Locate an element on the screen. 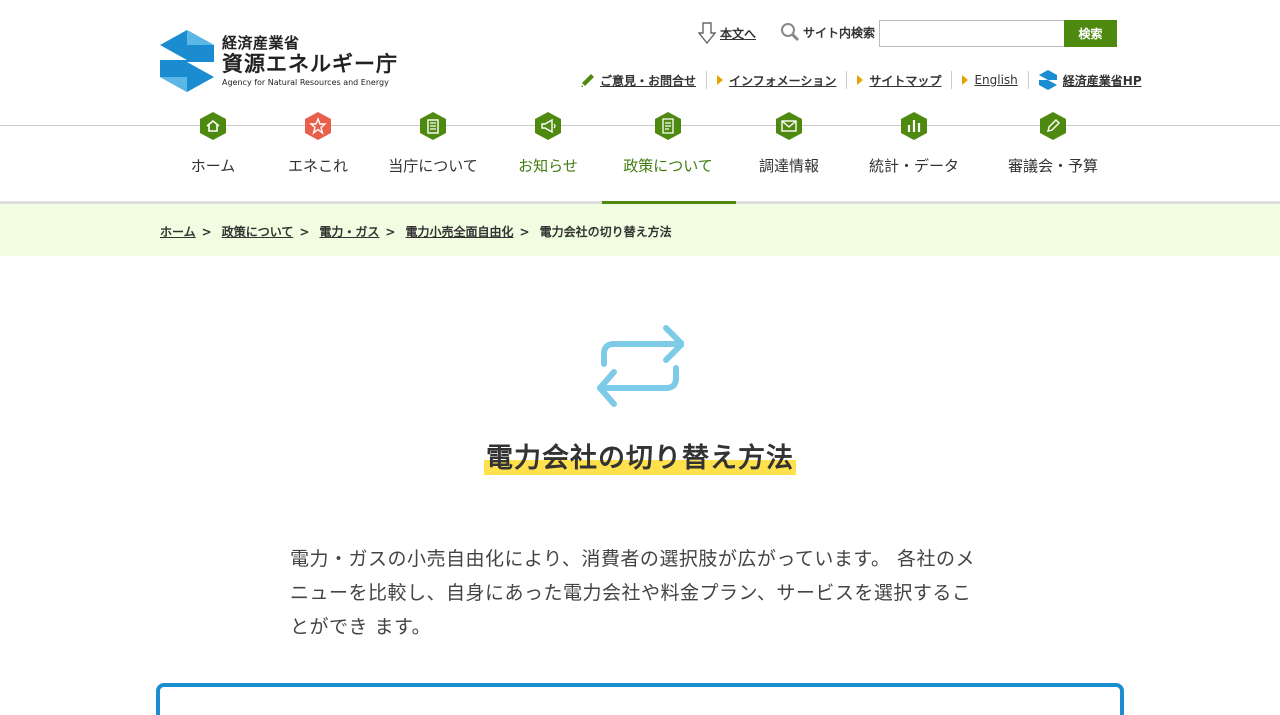  page-title-wrap: 電力会社の切り替え方法 is located at coordinates (640, 455).